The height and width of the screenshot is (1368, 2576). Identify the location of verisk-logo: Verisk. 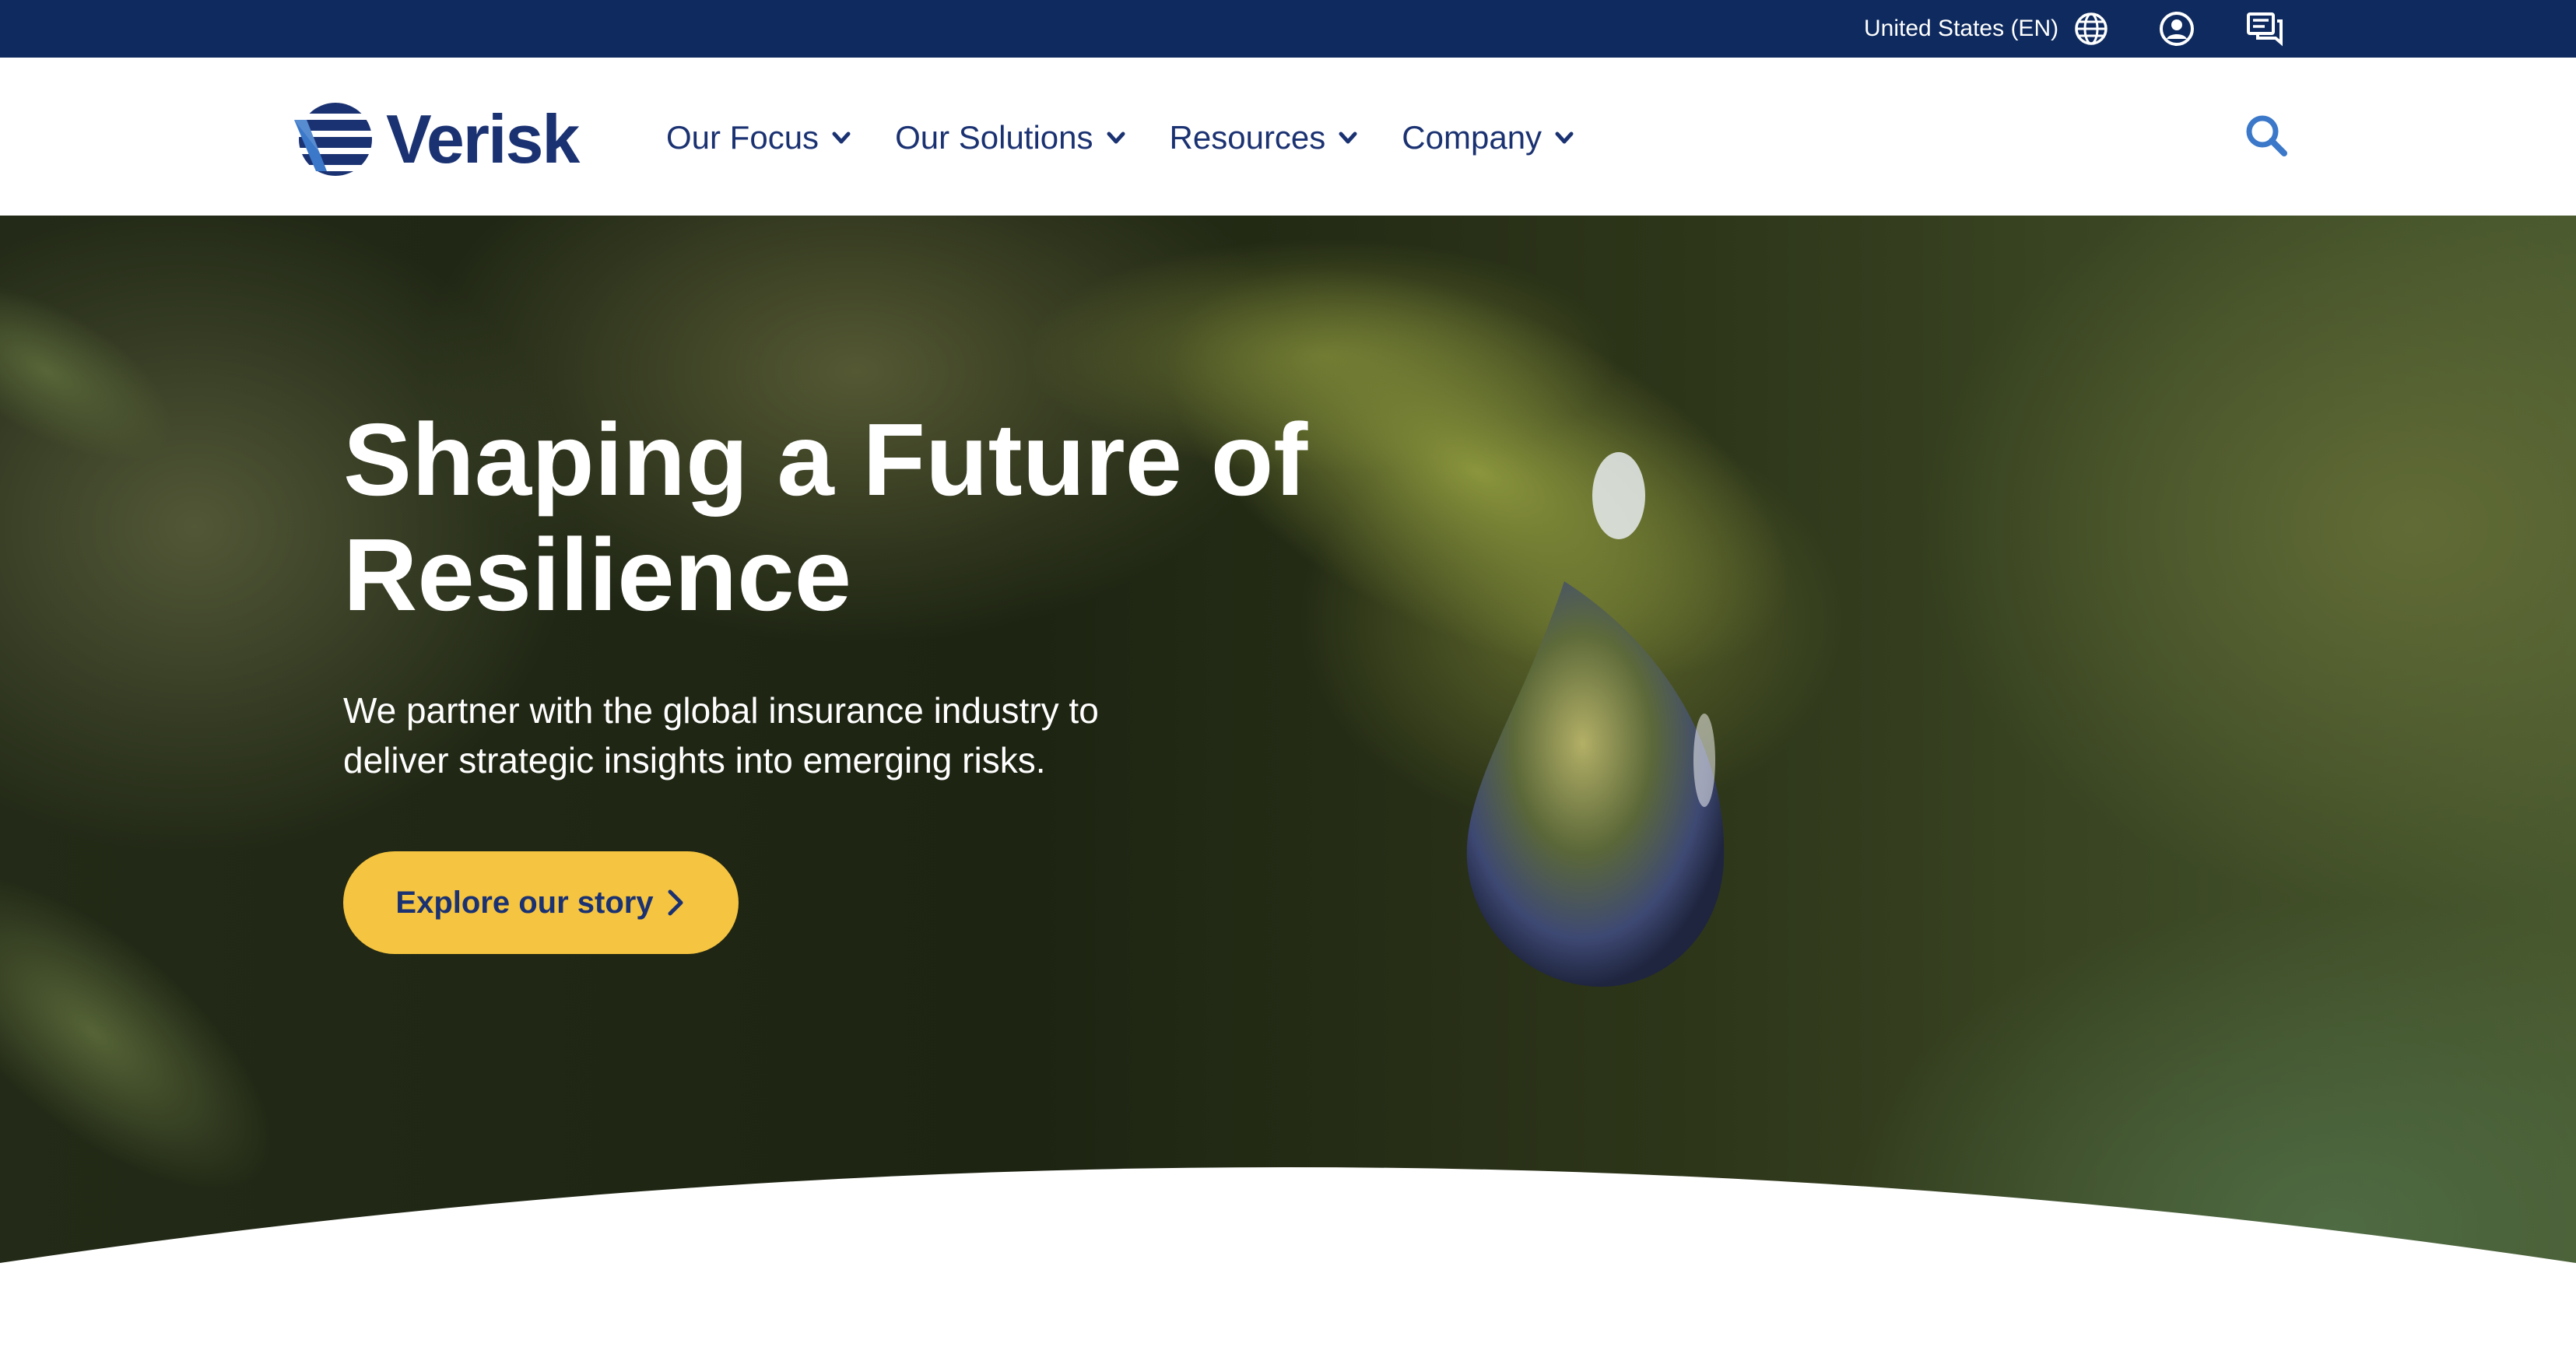
(437, 139).